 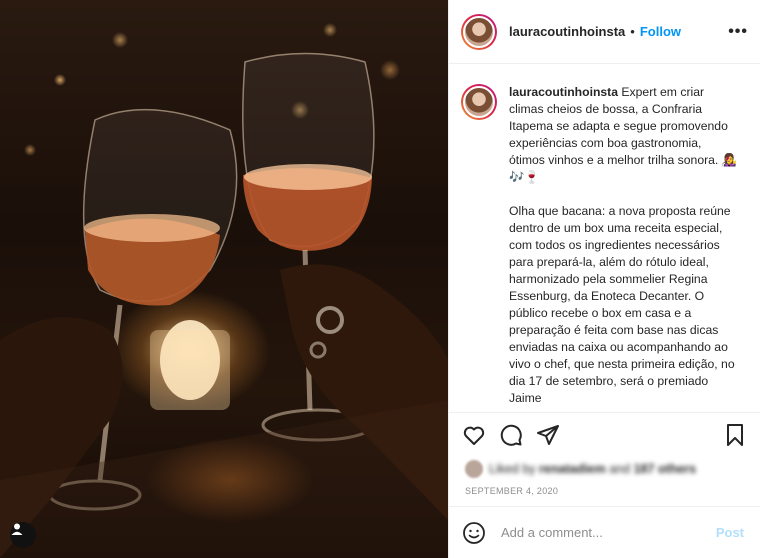 What do you see at coordinates (479, 102) in the screenshot?
I see `caption-avatar` at bounding box center [479, 102].